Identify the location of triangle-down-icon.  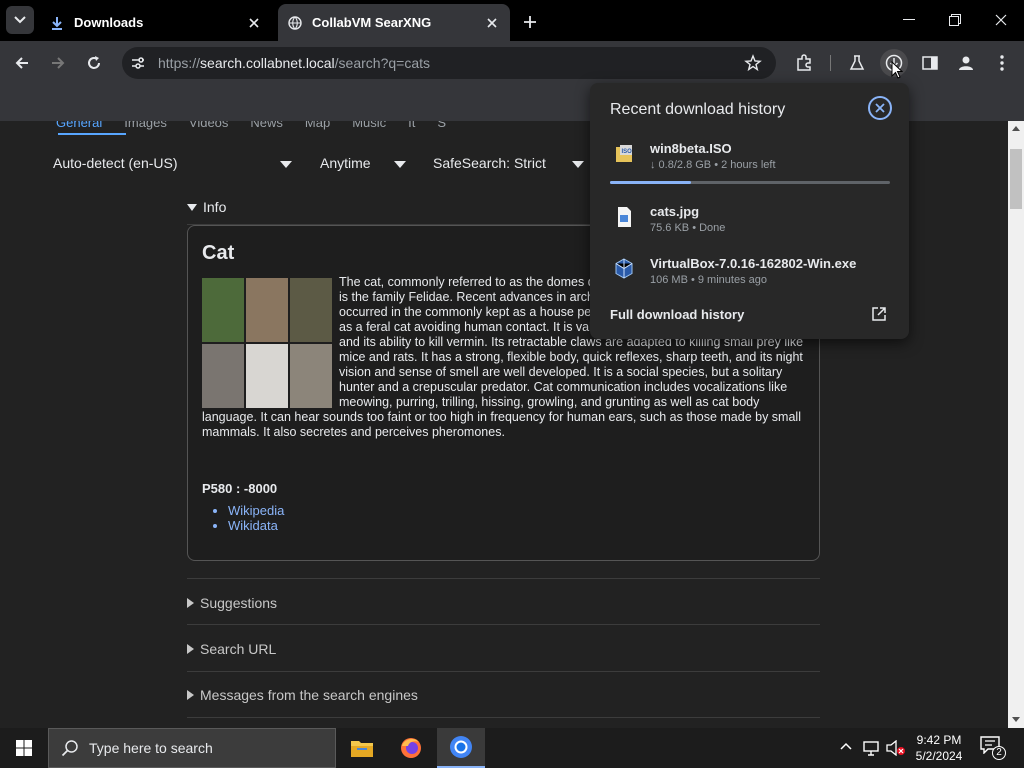
(192, 207).